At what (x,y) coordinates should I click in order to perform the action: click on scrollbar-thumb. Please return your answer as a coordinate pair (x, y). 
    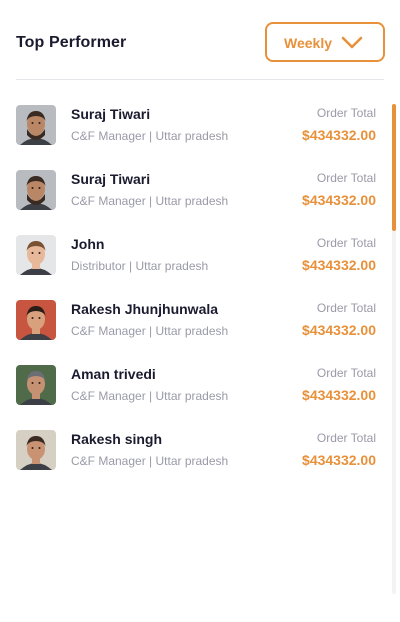
    Looking at the image, I should click on (394, 167).